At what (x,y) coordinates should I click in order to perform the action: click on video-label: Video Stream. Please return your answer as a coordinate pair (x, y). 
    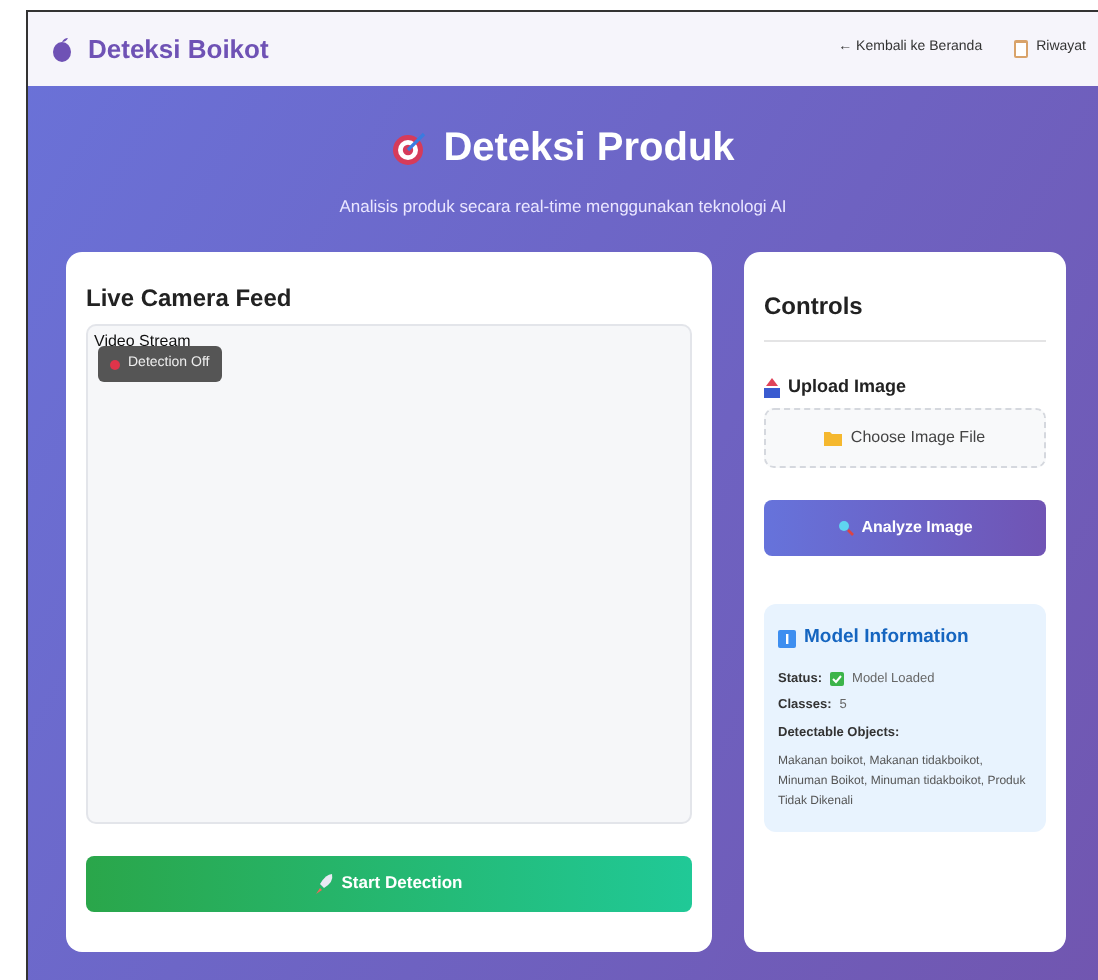
    Looking at the image, I should click on (142, 341).